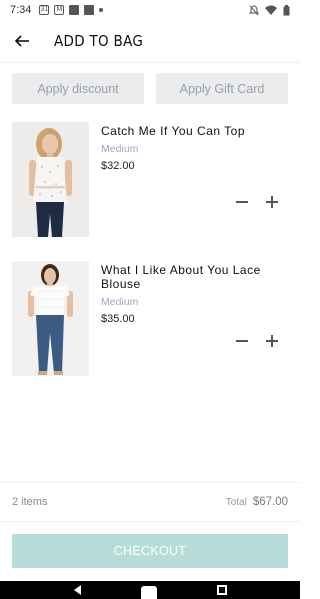  What do you see at coordinates (78, 88) in the screenshot?
I see `apply-discount-button: Apply discount` at bounding box center [78, 88].